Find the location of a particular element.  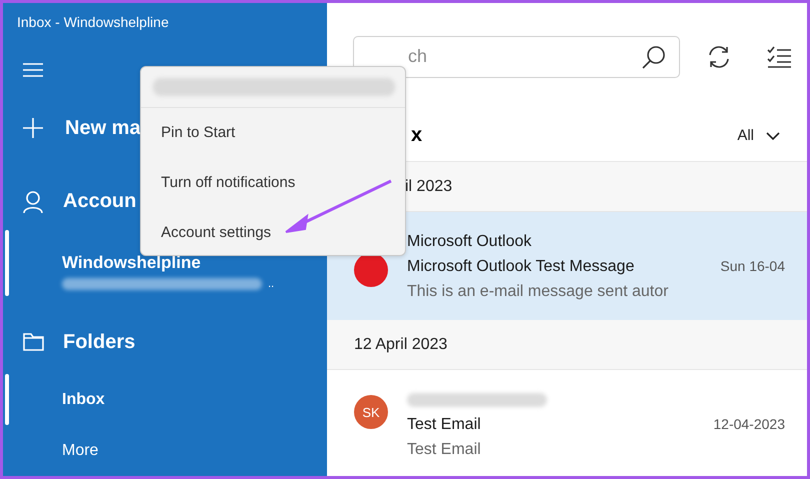

checklist-icon is located at coordinates (779, 57).